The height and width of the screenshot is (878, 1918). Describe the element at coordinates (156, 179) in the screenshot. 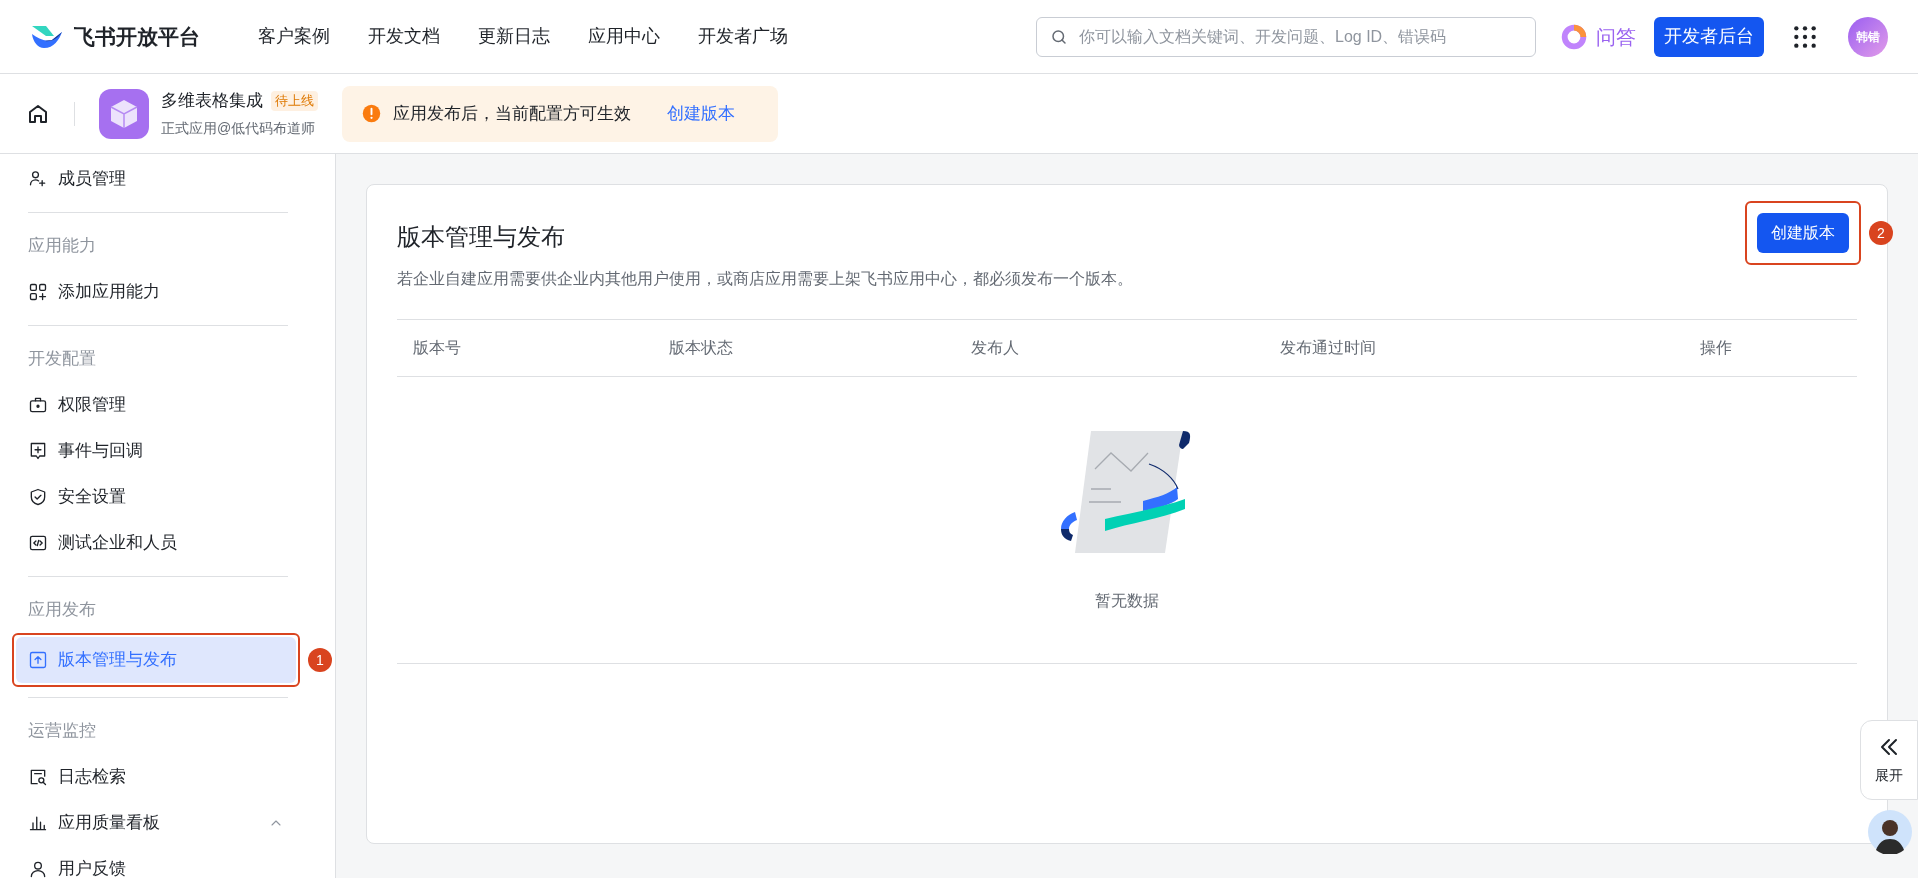

I see `sidebar-item: 成员管理` at that location.